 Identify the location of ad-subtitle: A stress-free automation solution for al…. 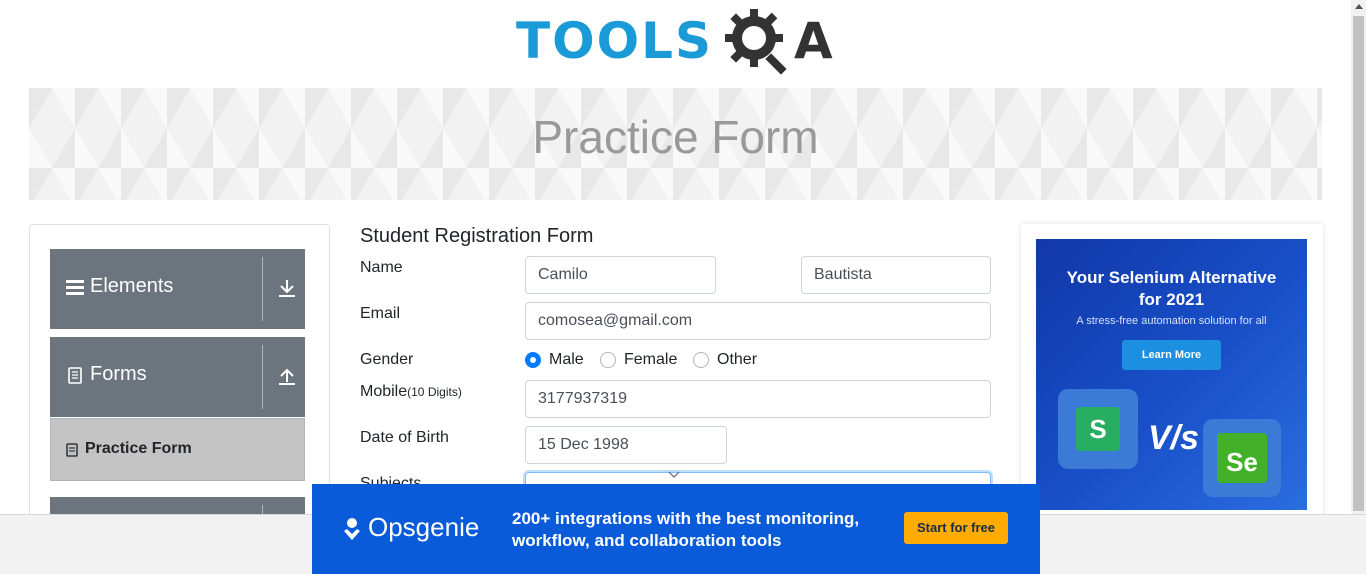
(1171, 321).